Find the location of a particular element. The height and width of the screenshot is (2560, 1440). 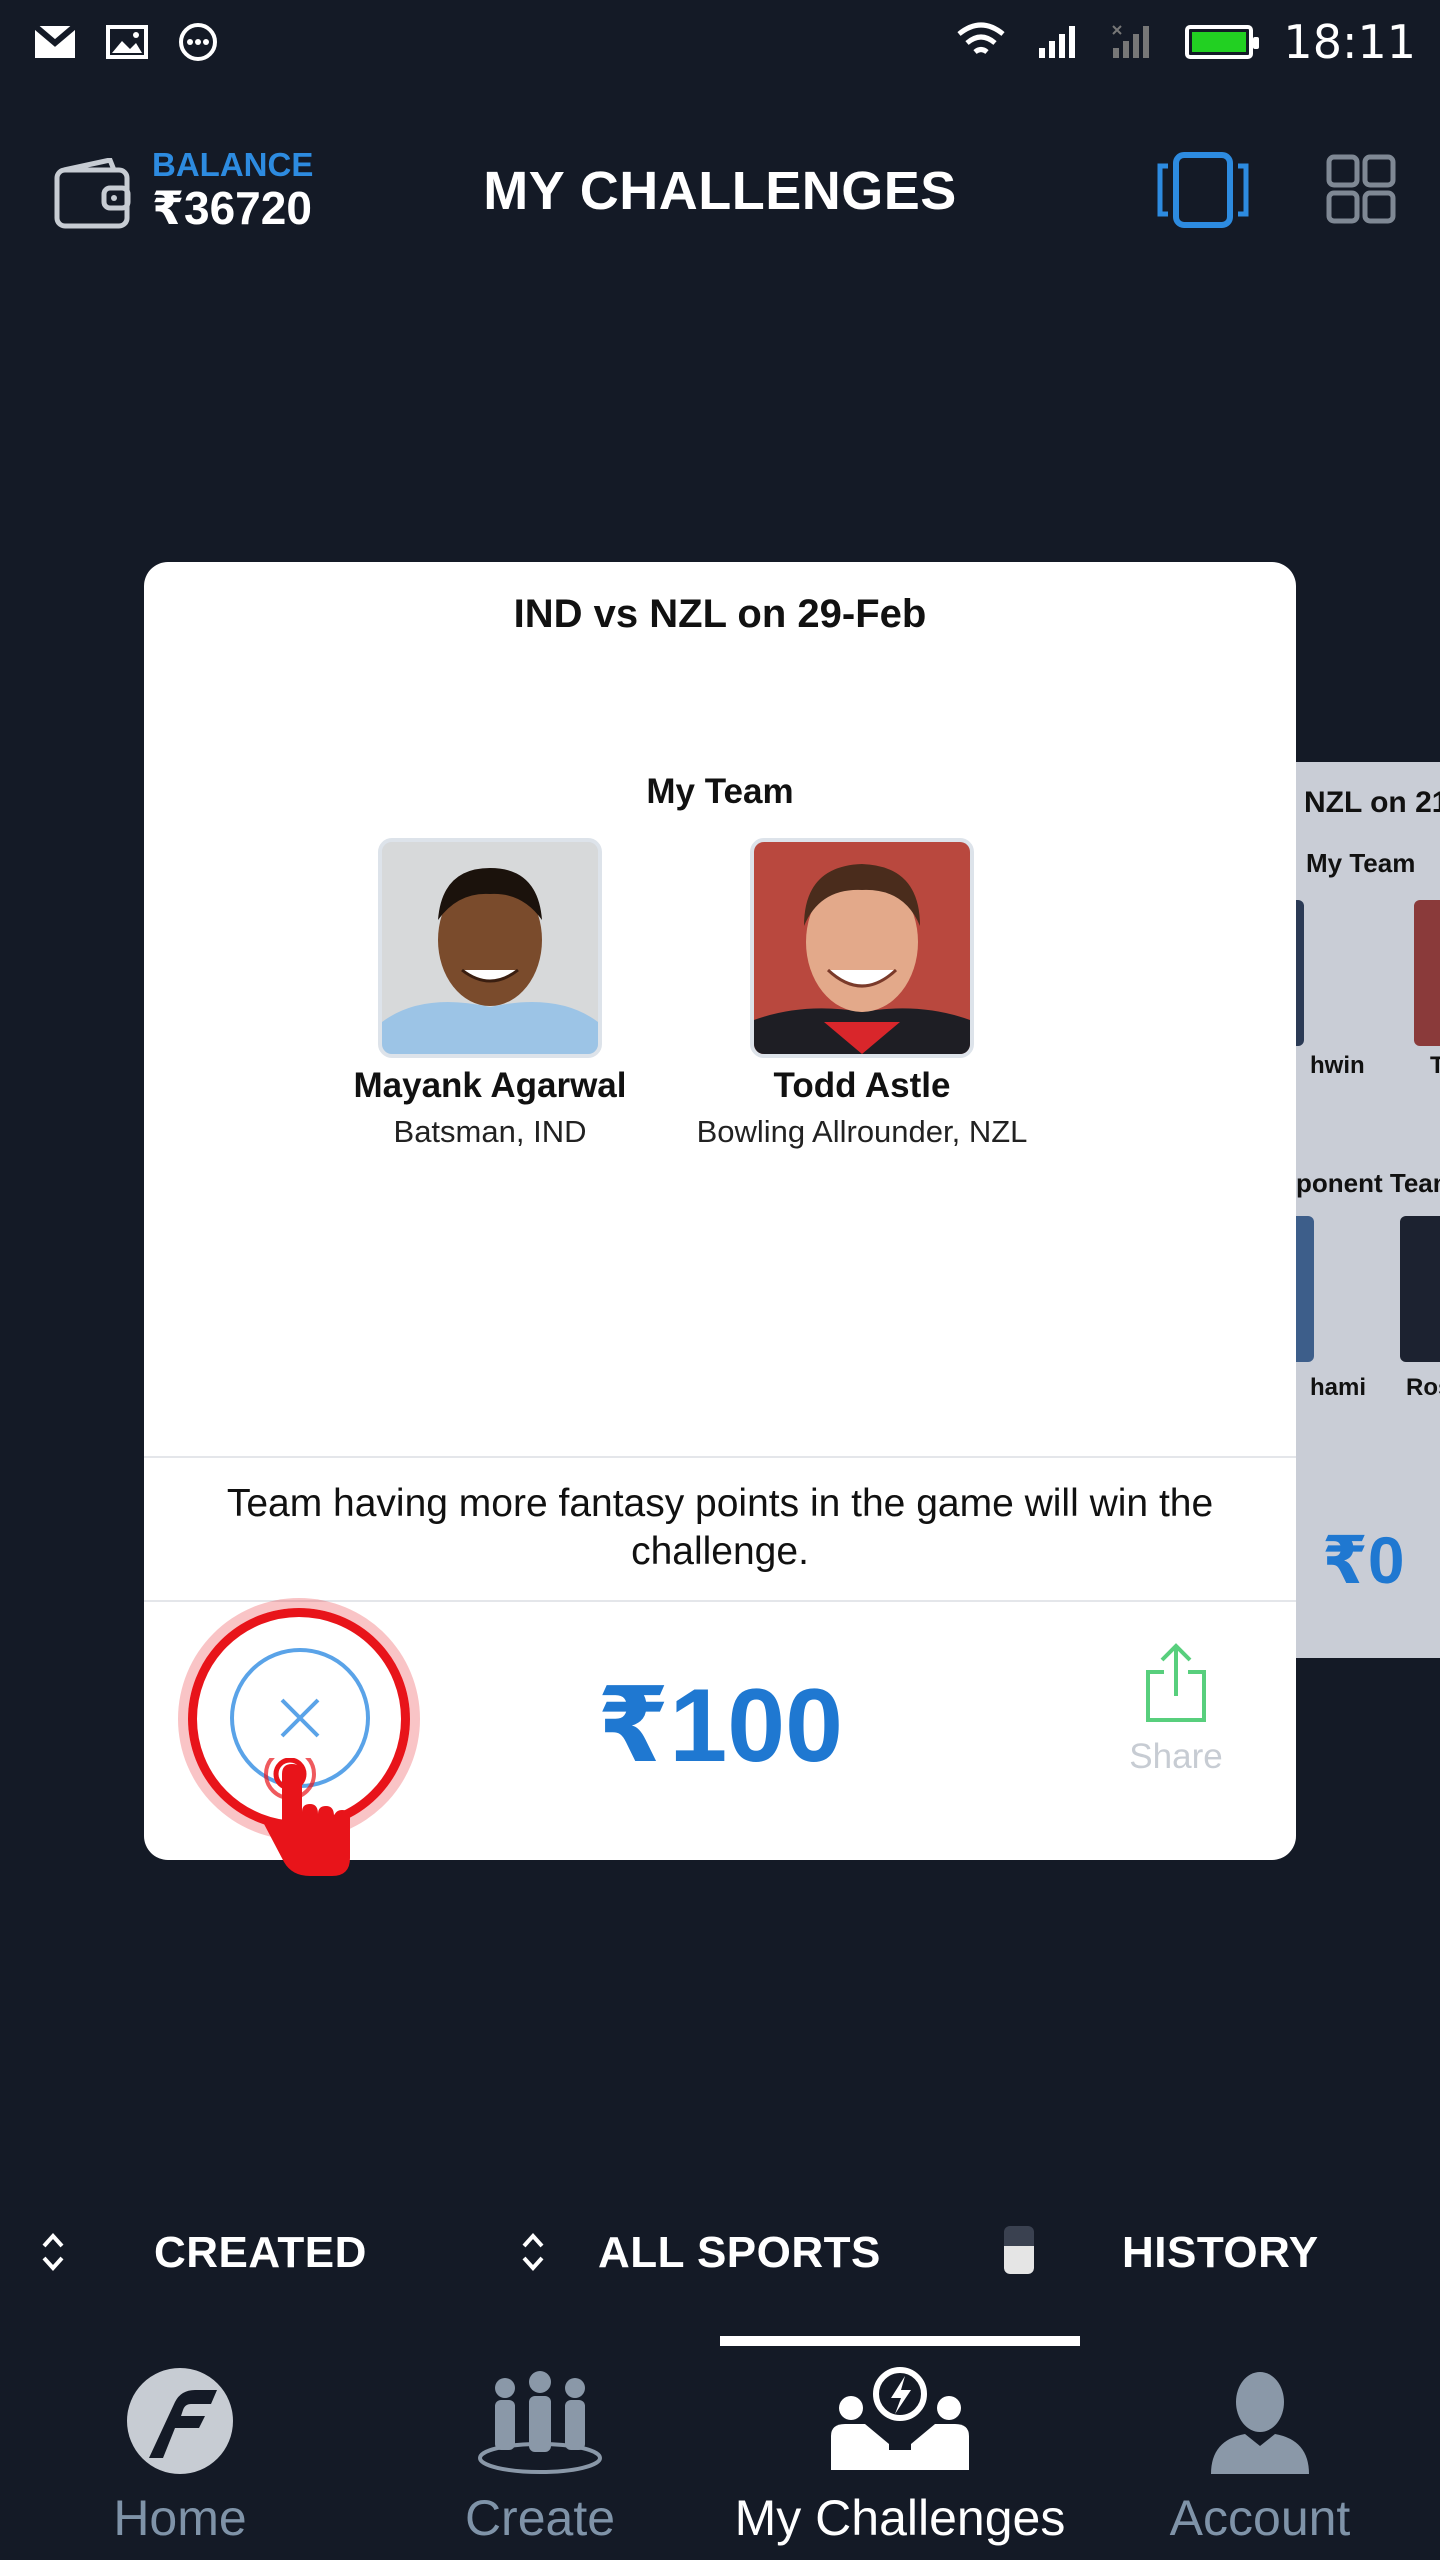

team-icon is located at coordinates (540, 2422).